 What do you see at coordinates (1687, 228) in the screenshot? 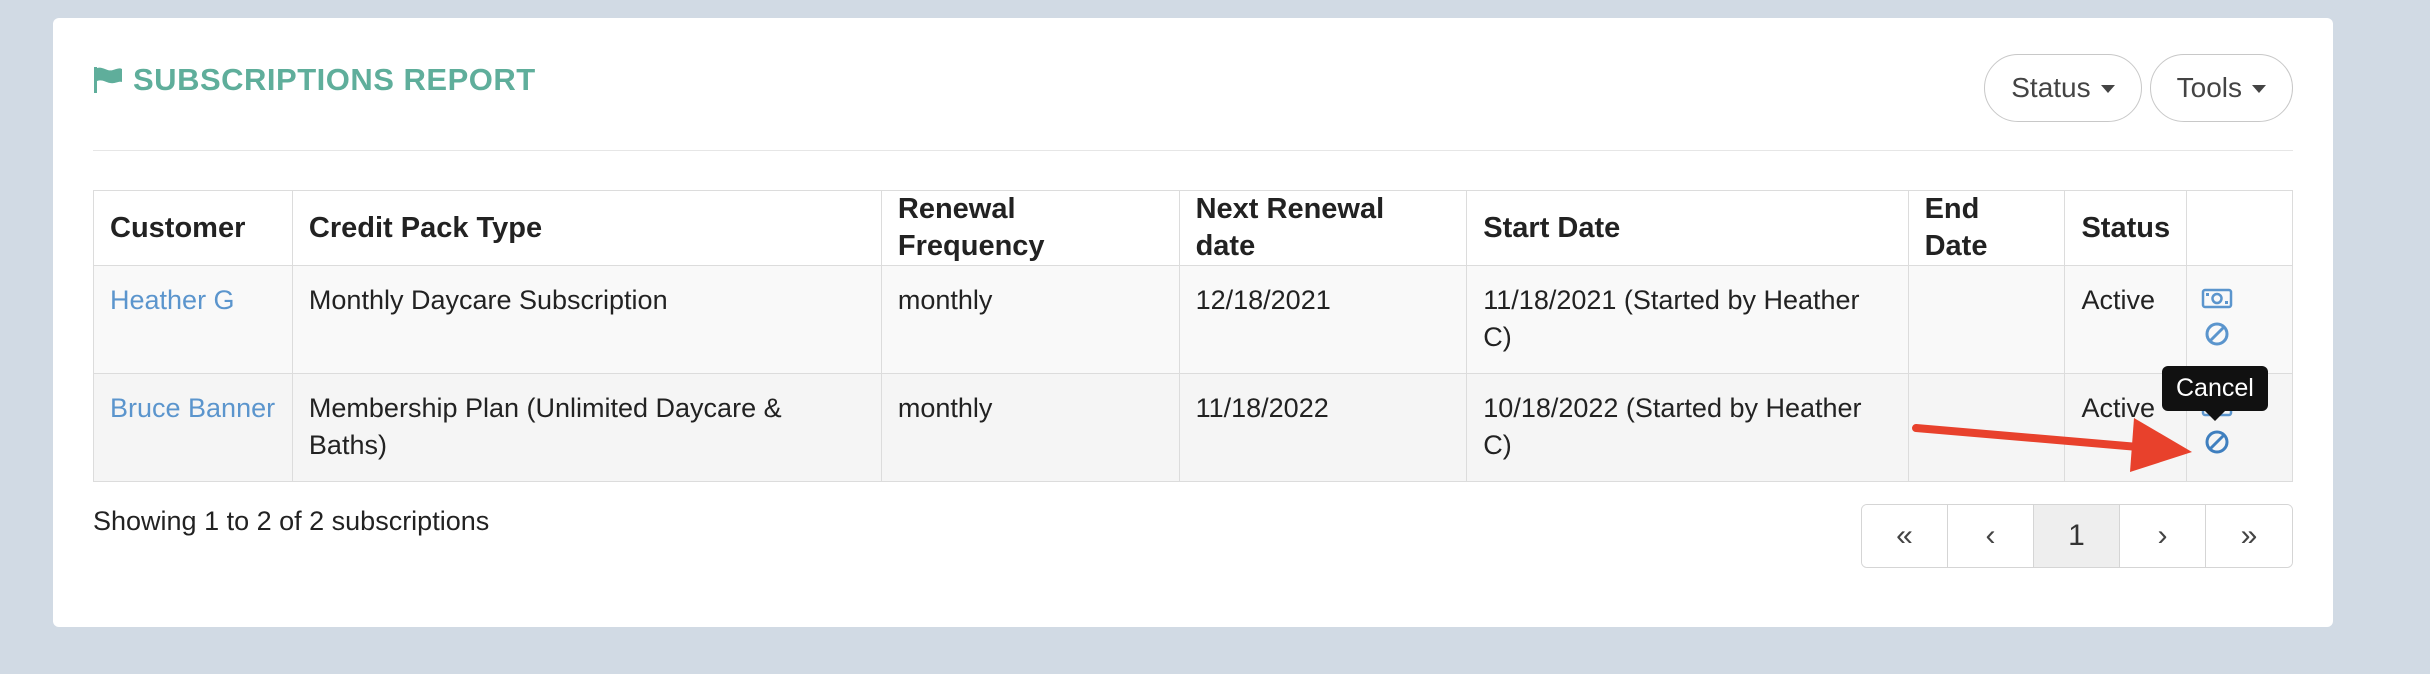
I see `column-header-start-date: Start Date` at bounding box center [1687, 228].